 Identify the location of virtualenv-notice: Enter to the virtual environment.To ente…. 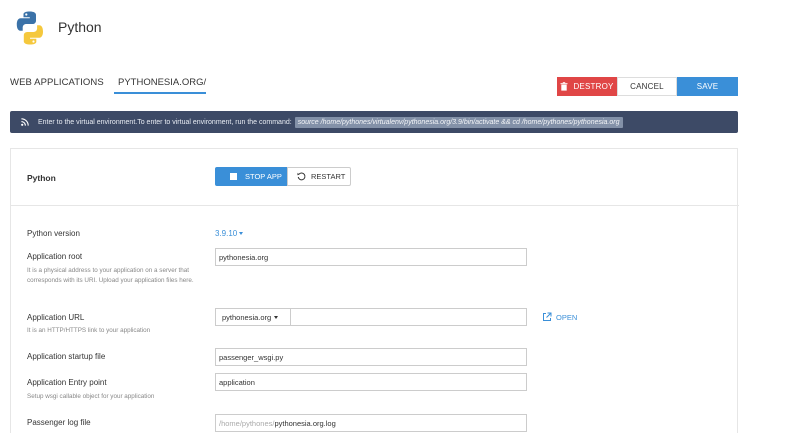
(374, 122).